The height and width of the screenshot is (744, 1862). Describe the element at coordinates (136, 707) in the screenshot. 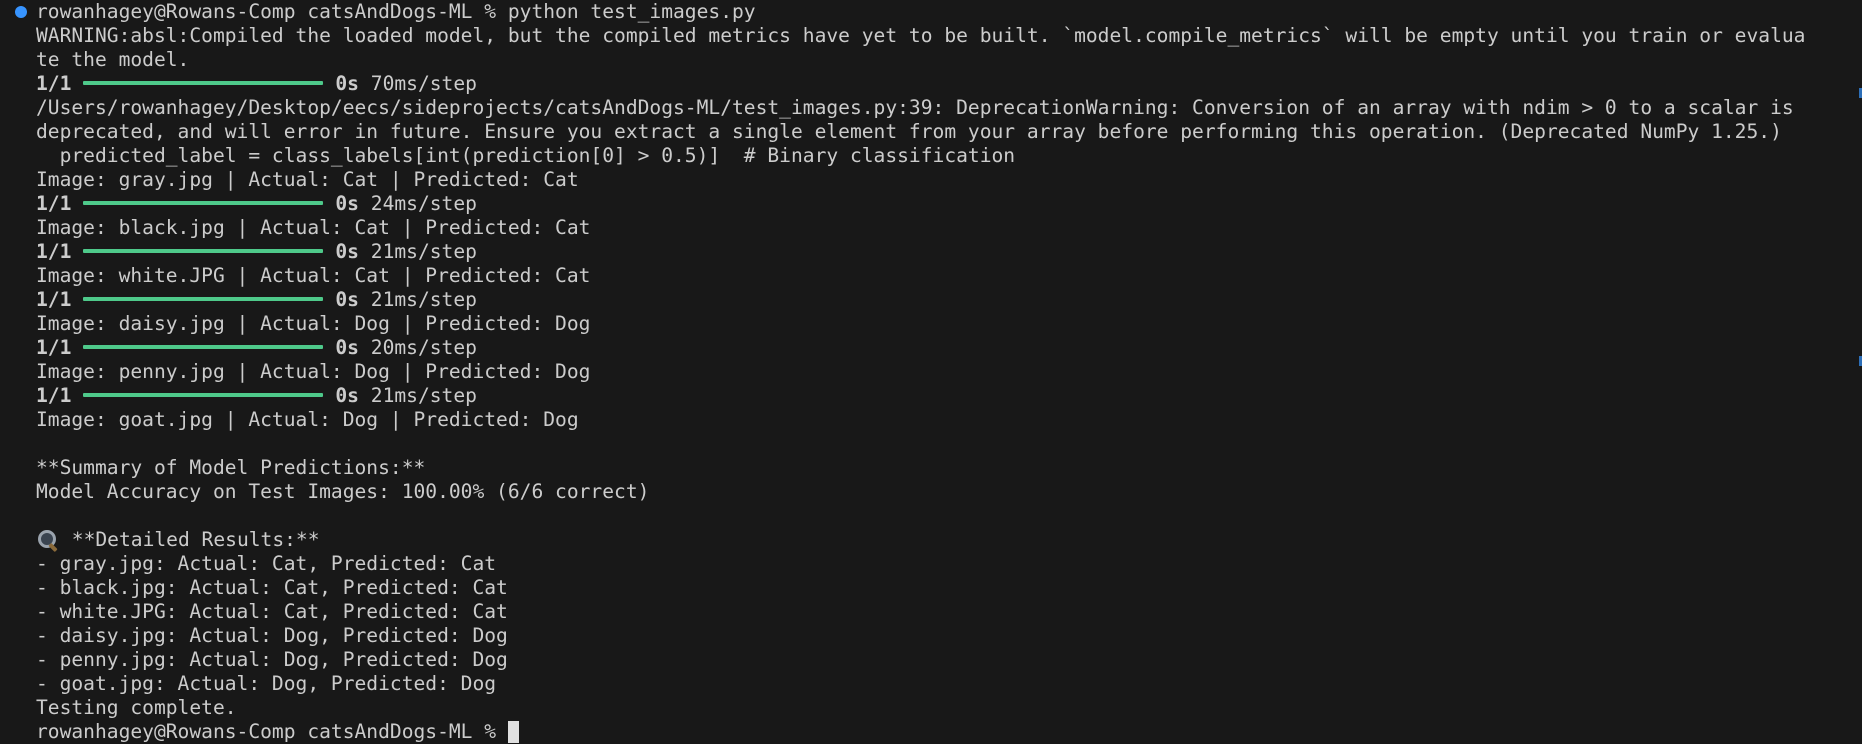

I see `complete-line: Testing complete.` at that location.